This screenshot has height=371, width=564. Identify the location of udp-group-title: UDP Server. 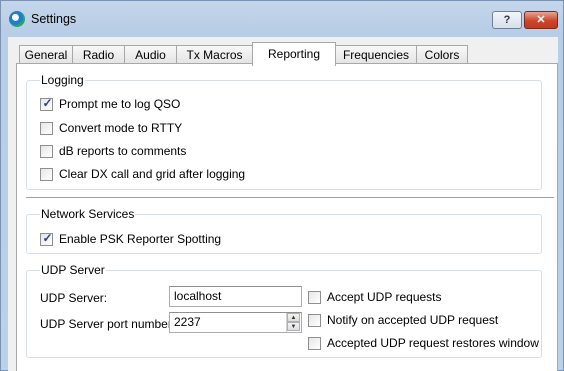
(73, 270).